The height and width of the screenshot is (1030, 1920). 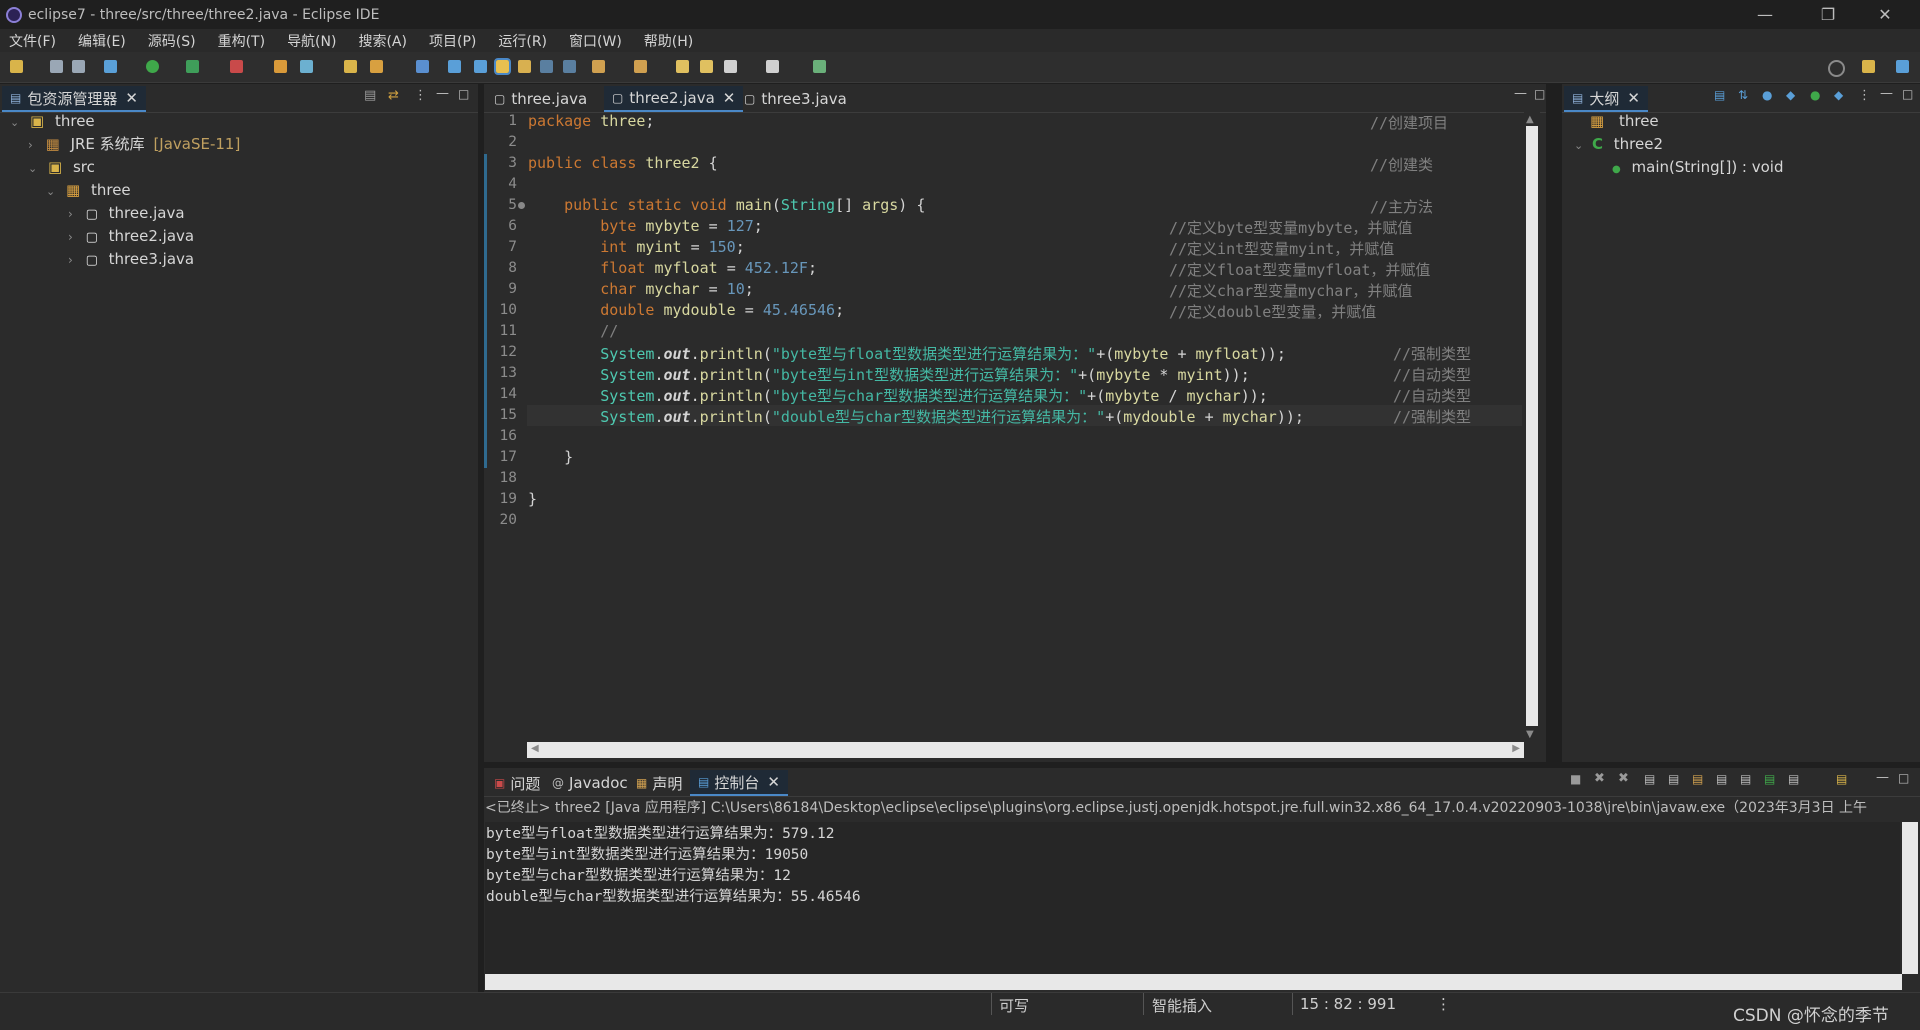 I want to click on clear-console-icon: ▤, so click(x=1649, y=779).